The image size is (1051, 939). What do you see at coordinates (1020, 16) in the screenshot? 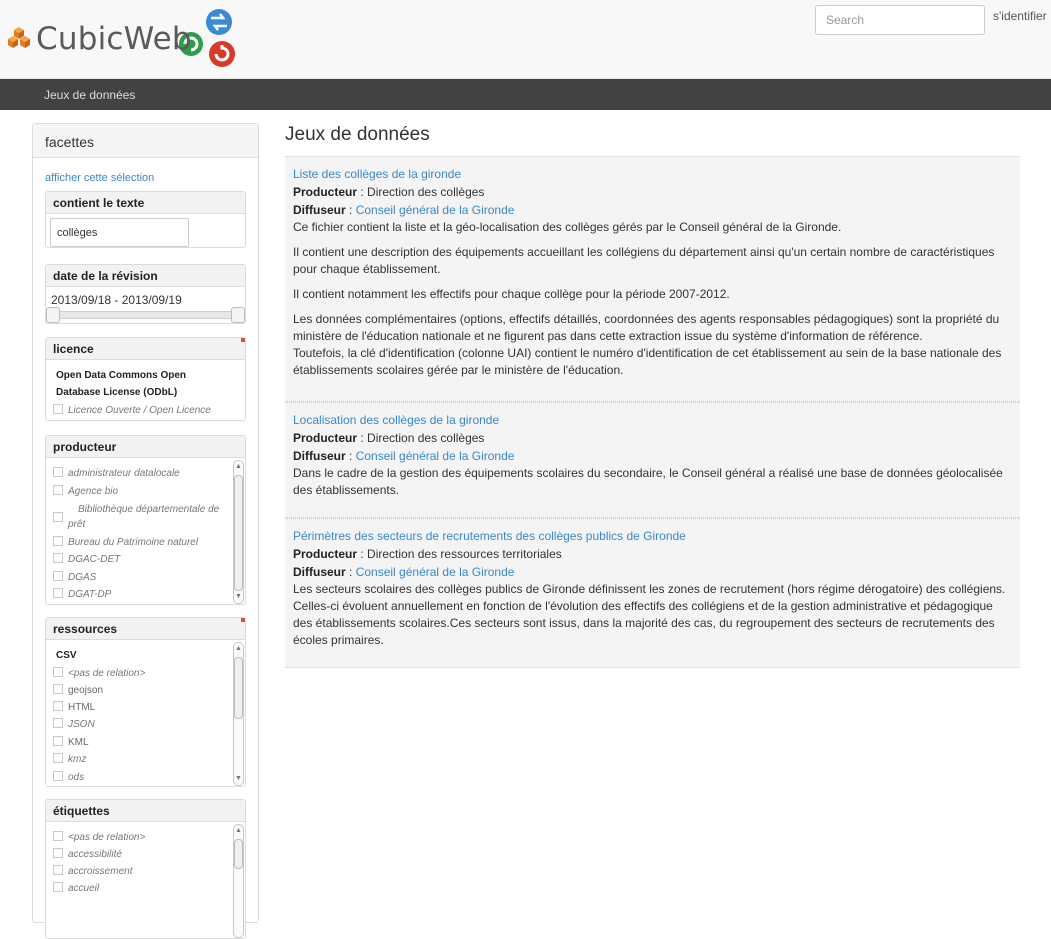
I see `login-link: s'identifier` at bounding box center [1020, 16].